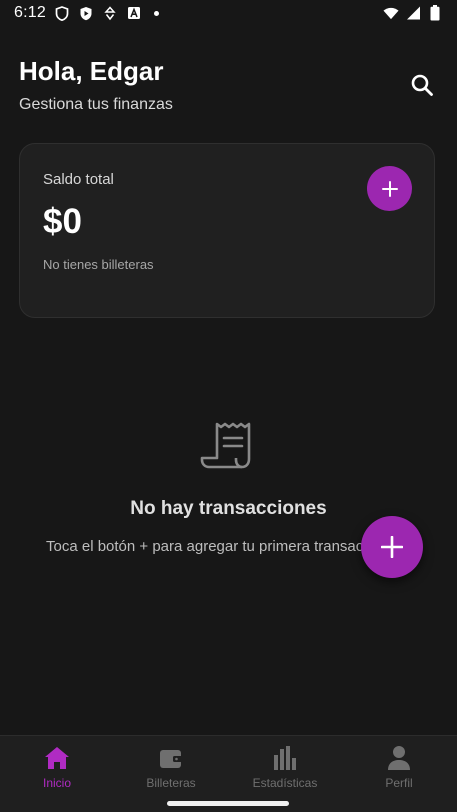  What do you see at coordinates (96, 104) in the screenshot?
I see `greeting-subtitle: Gestiona tus finanzas` at bounding box center [96, 104].